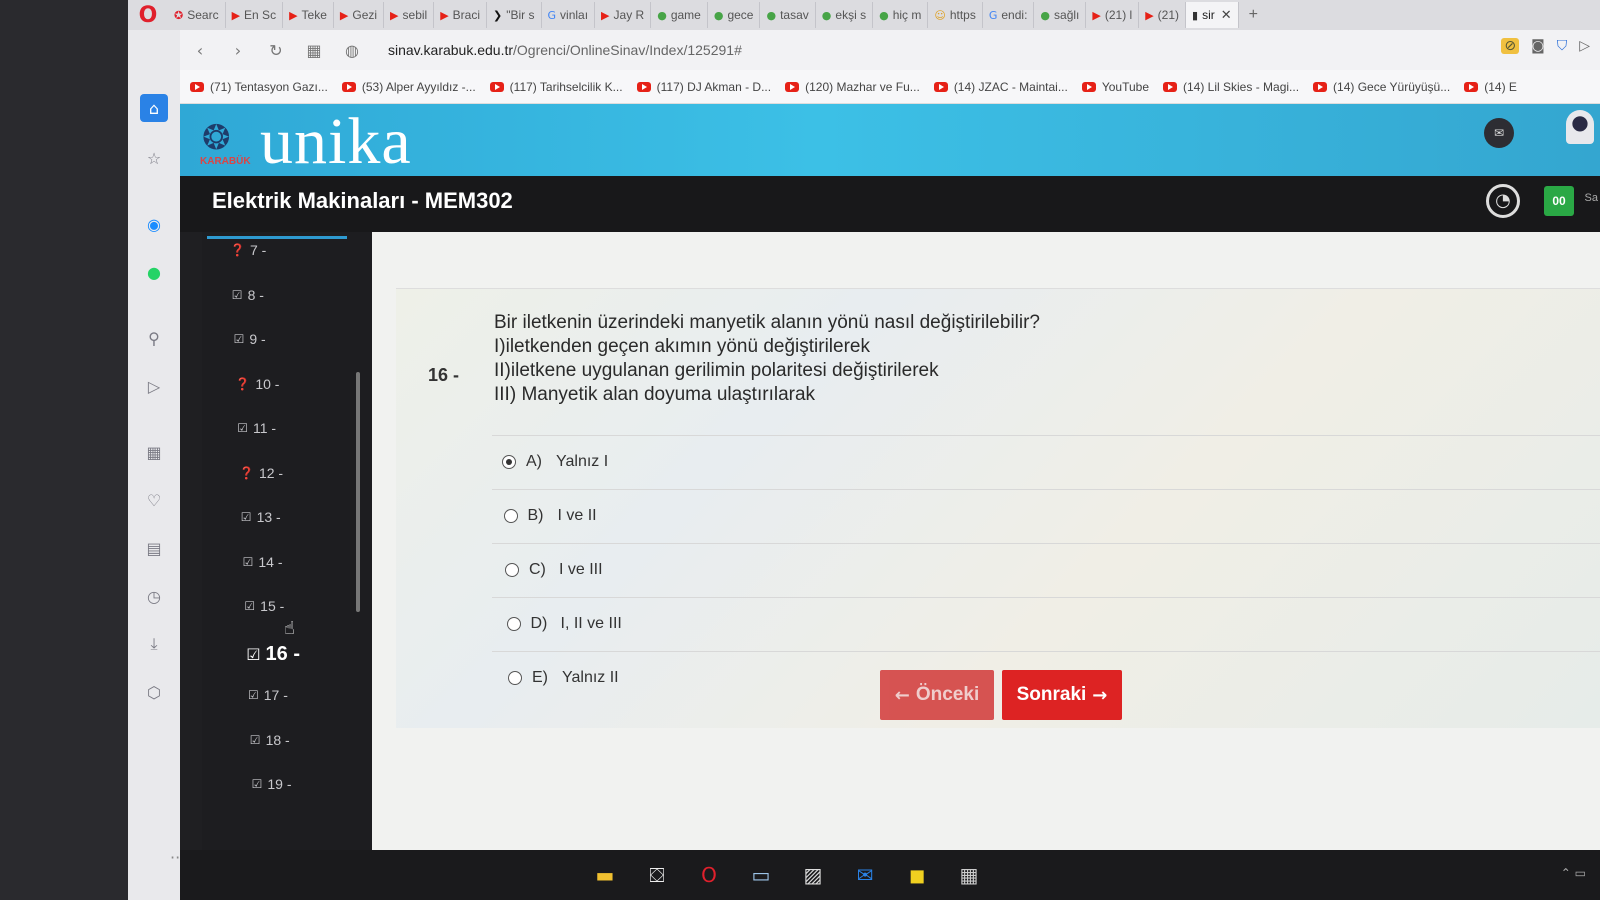 The width and height of the screenshot is (1600, 900). Describe the element at coordinates (248, 250) in the screenshot. I see `question-nav-item: ❓ 7 -` at that location.